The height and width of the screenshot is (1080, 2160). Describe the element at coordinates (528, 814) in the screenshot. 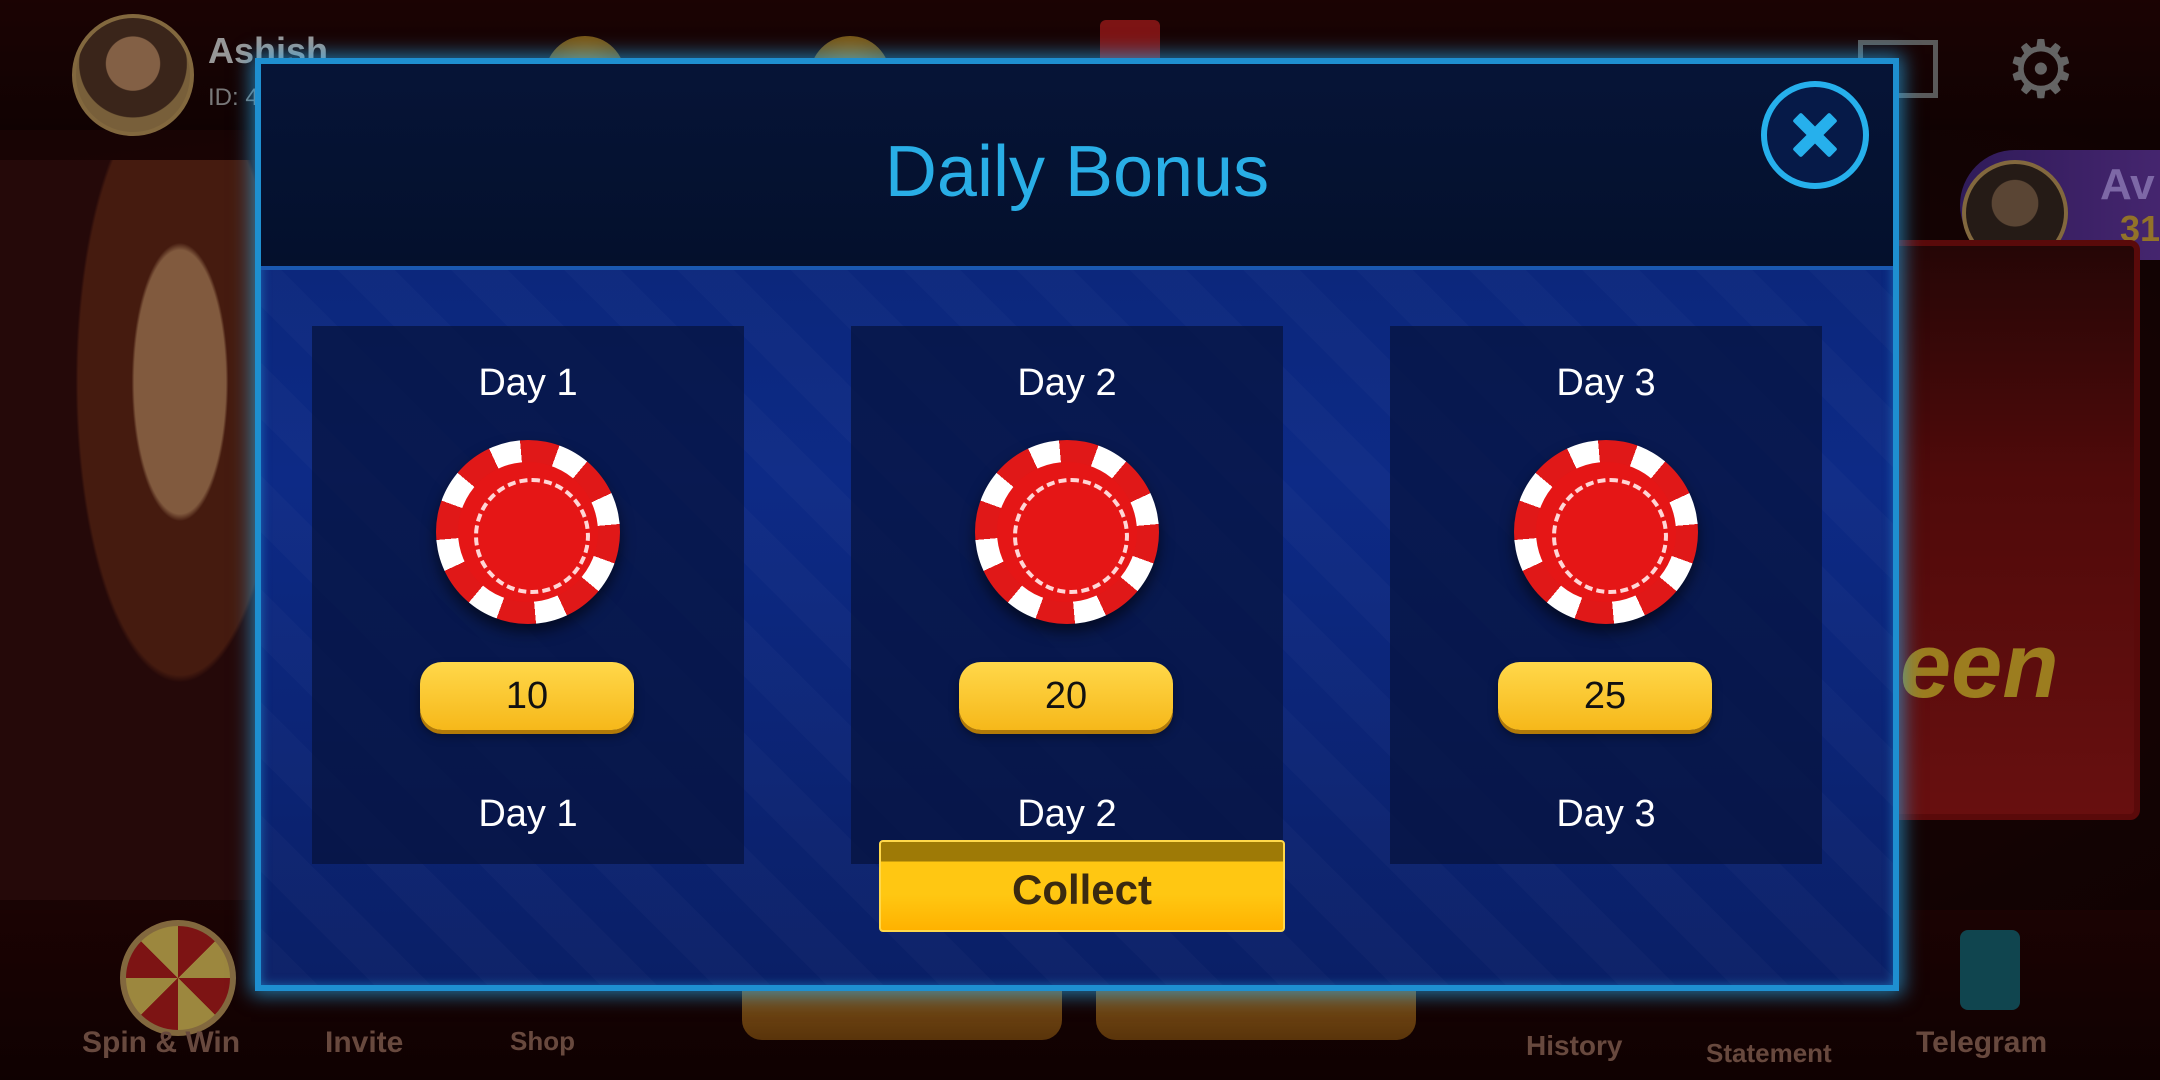

I see `day-status-label: Day 1` at that location.